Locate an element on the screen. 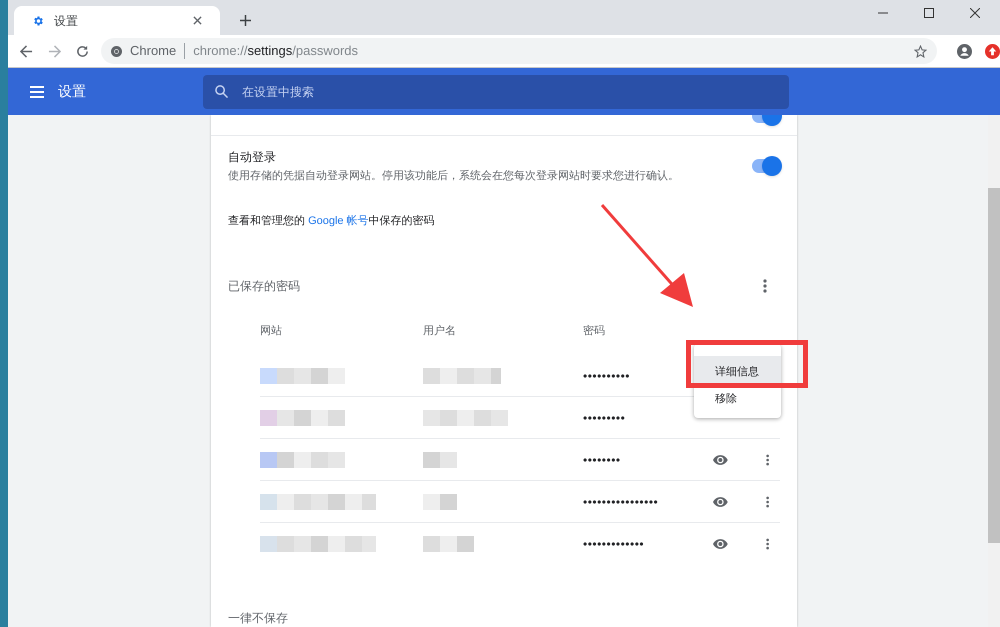  password-mask: •••••••••••••••• is located at coordinates (620, 502).